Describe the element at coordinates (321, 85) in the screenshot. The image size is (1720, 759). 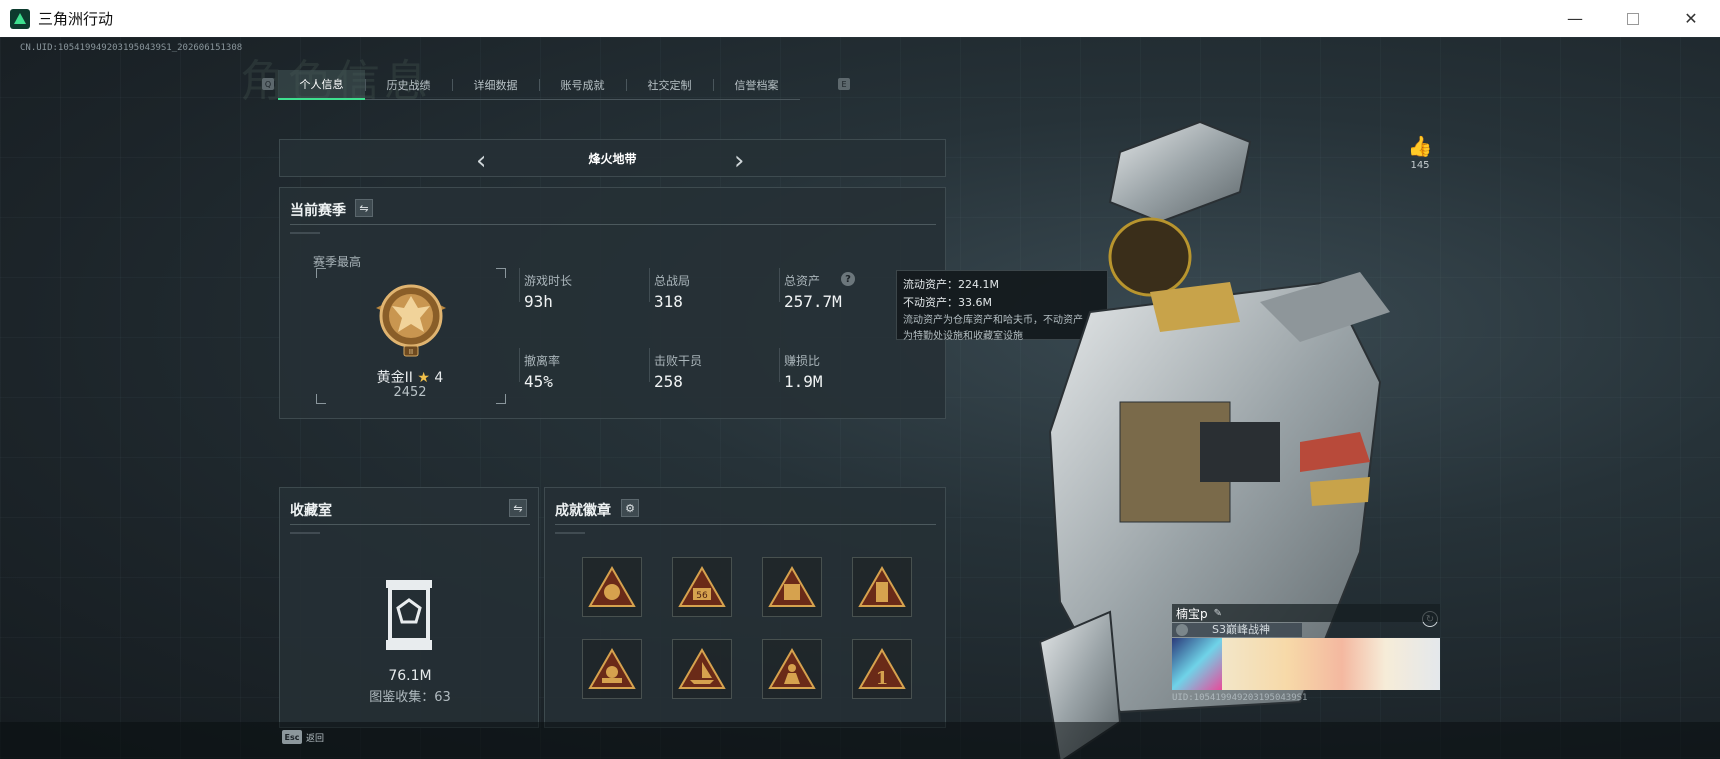
I see `tab-personal-info: 个人信息` at that location.